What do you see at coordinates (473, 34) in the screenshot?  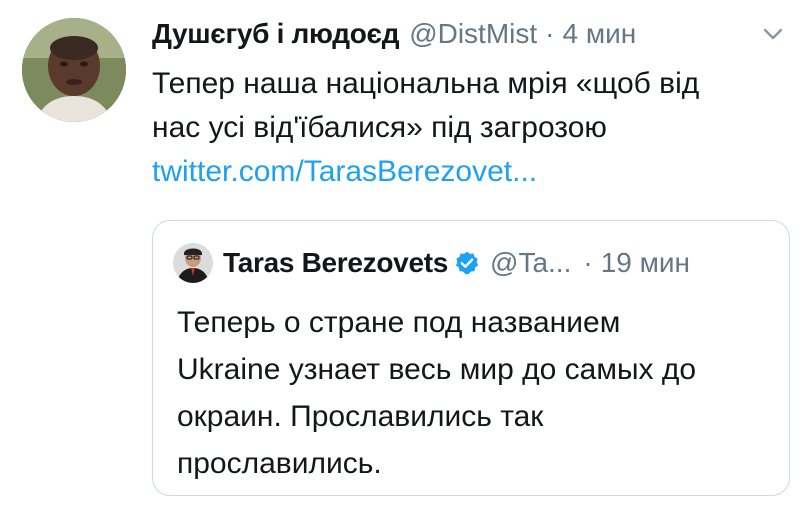 I see `author-handle: @DistMist` at bounding box center [473, 34].